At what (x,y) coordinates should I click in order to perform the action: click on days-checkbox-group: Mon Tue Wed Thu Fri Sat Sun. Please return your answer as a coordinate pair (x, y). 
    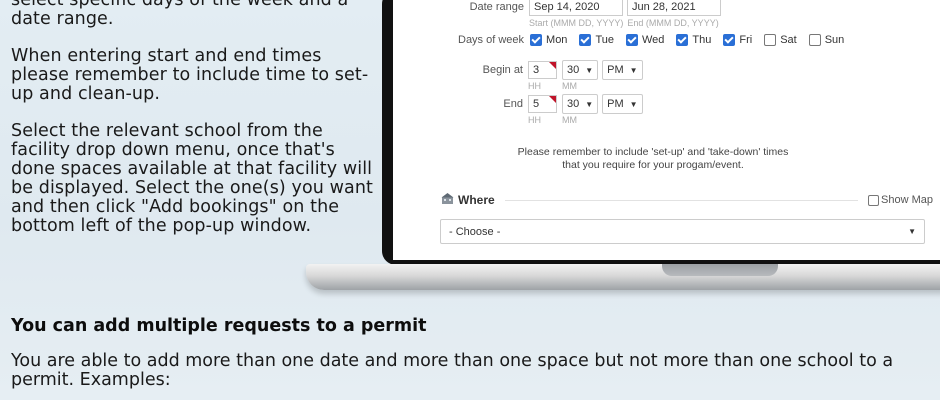
    Looking at the image, I should click on (693, 40).